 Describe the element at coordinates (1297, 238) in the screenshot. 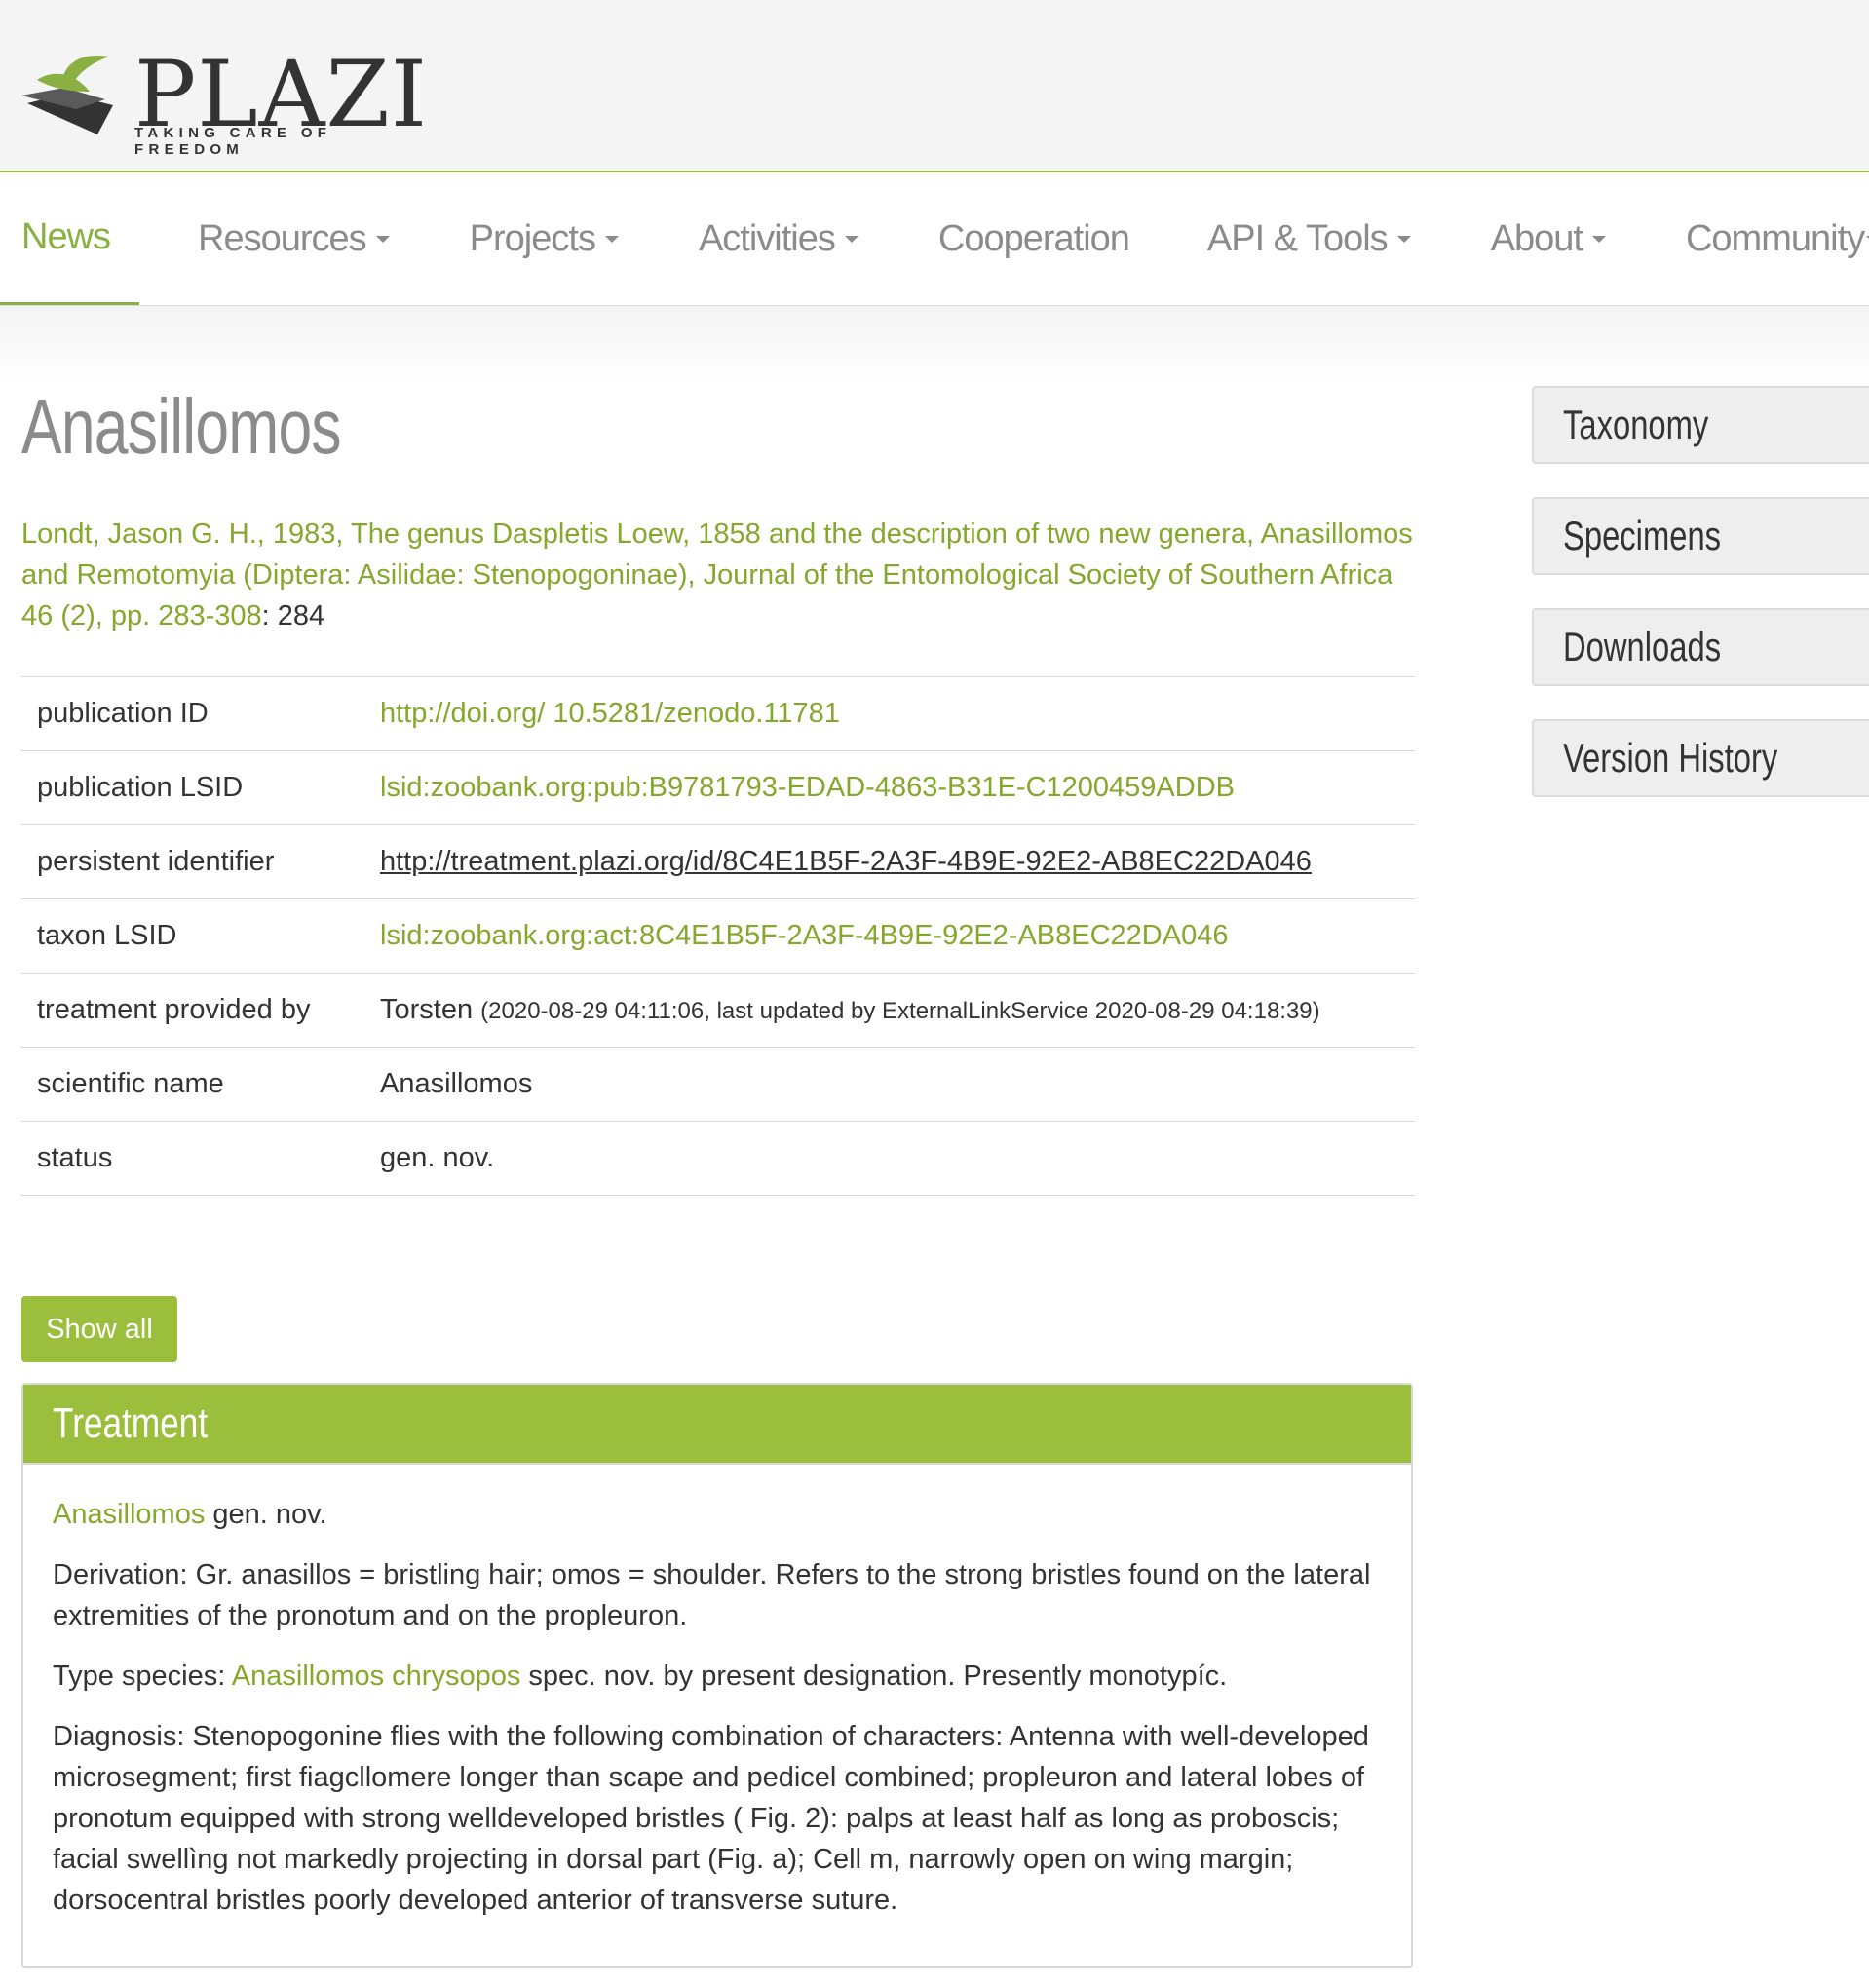

I see `nav-item-label: API & Tools` at that location.